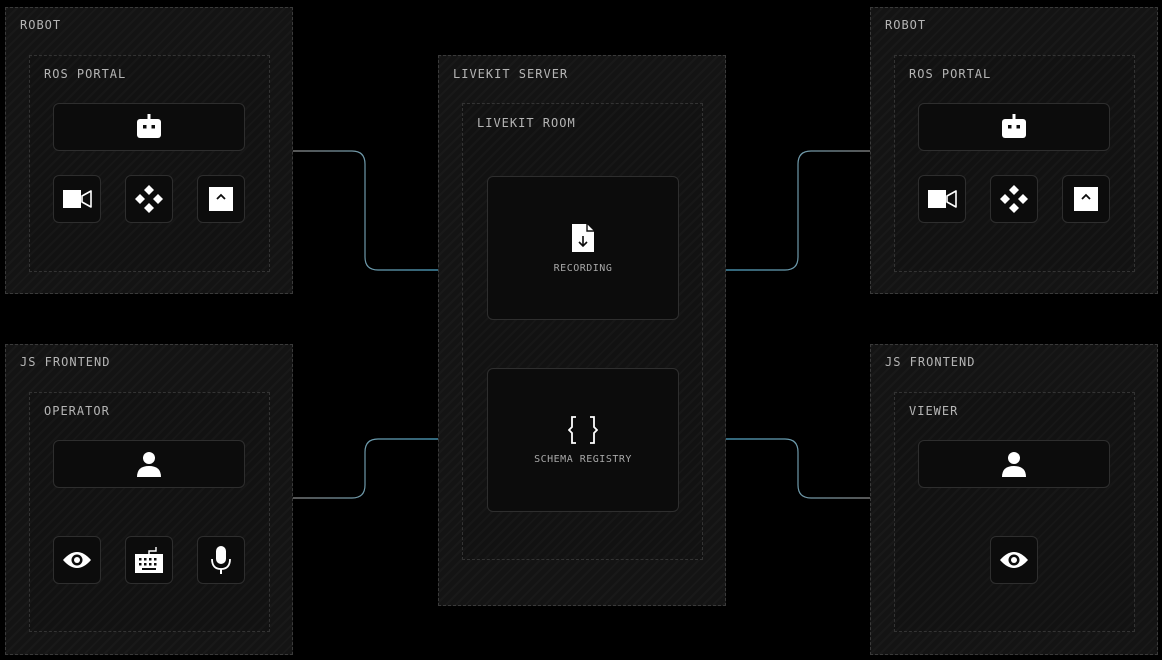 The height and width of the screenshot is (660, 1162). What do you see at coordinates (583, 237) in the screenshot?
I see `file-download-icon` at bounding box center [583, 237].